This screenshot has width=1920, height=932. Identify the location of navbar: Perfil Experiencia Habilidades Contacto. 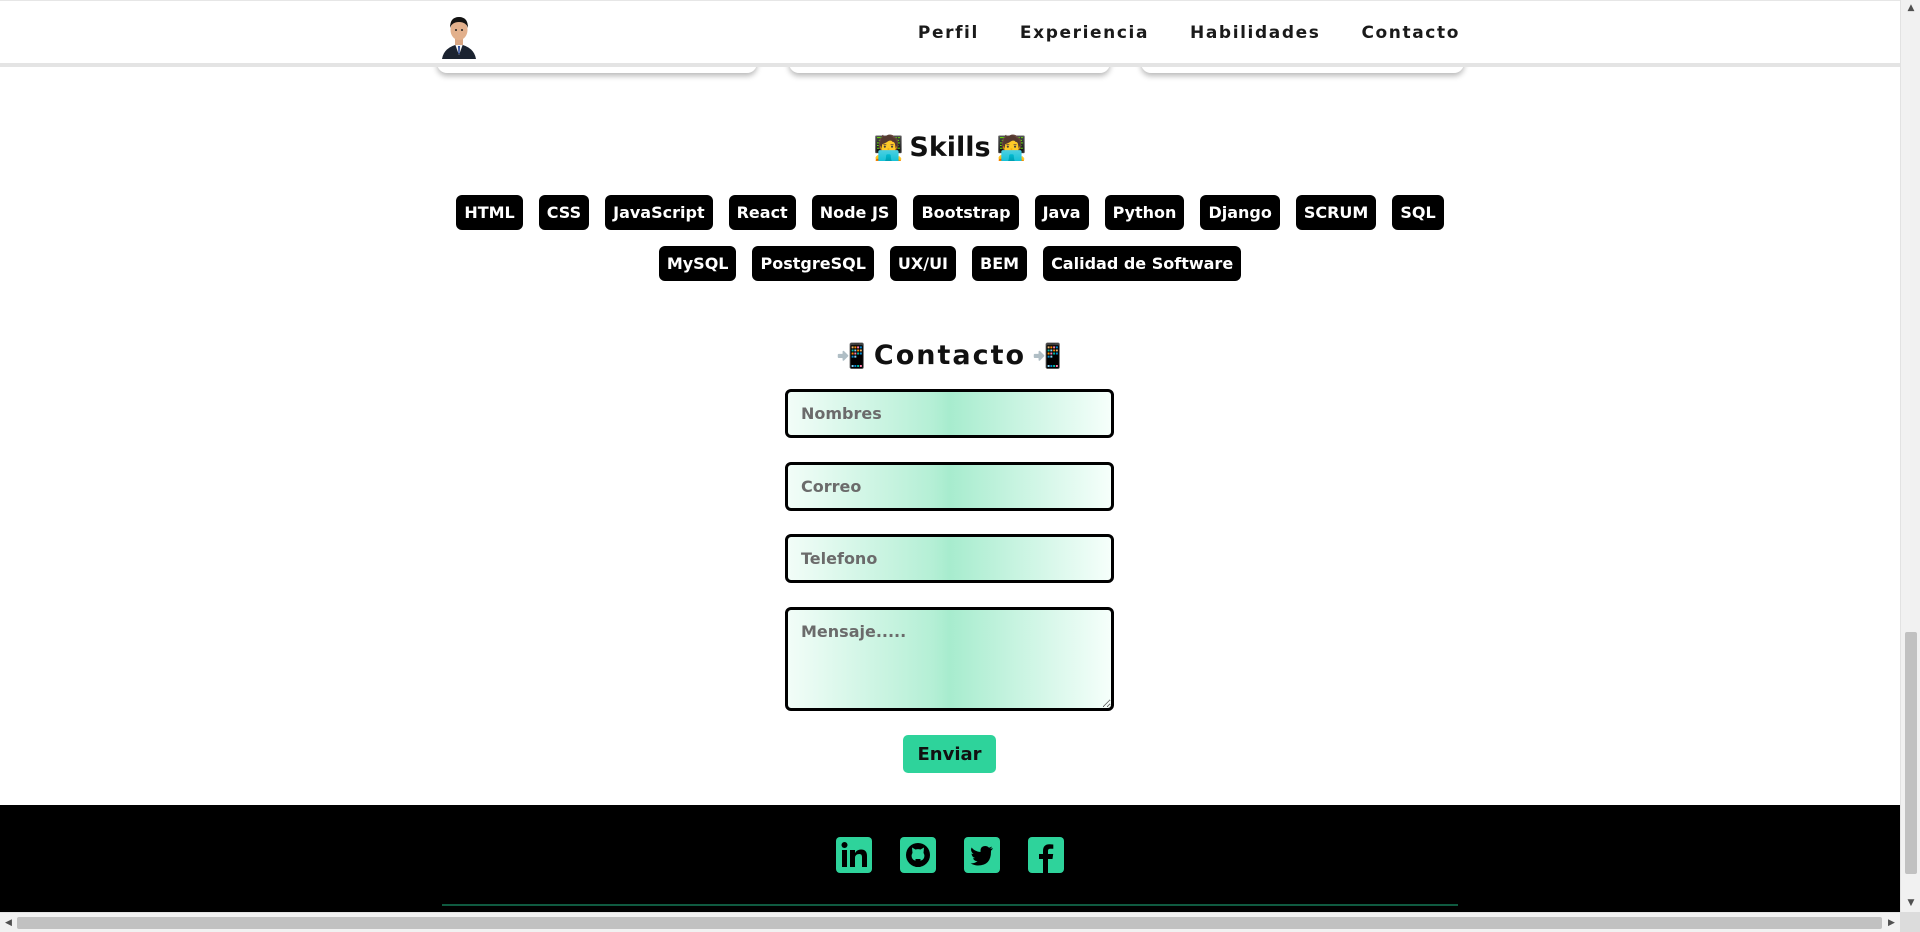
(950, 33).